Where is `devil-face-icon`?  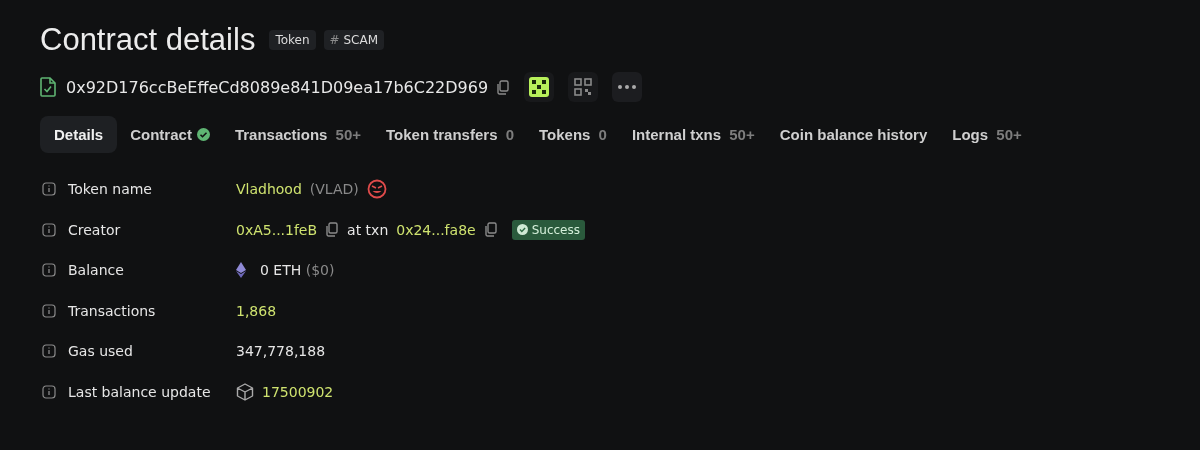
devil-face-icon is located at coordinates (376, 189).